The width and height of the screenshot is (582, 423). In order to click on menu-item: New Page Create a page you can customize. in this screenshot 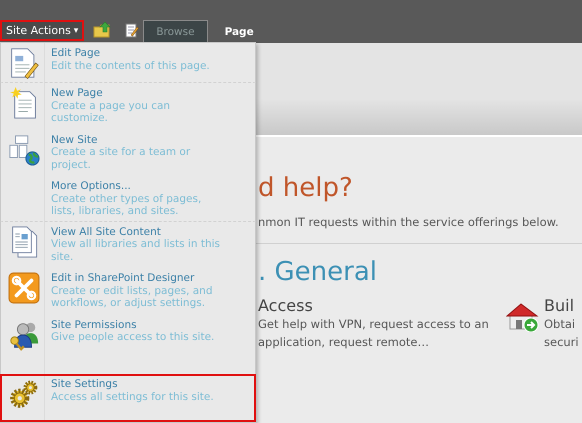, I will do `click(128, 106)`.